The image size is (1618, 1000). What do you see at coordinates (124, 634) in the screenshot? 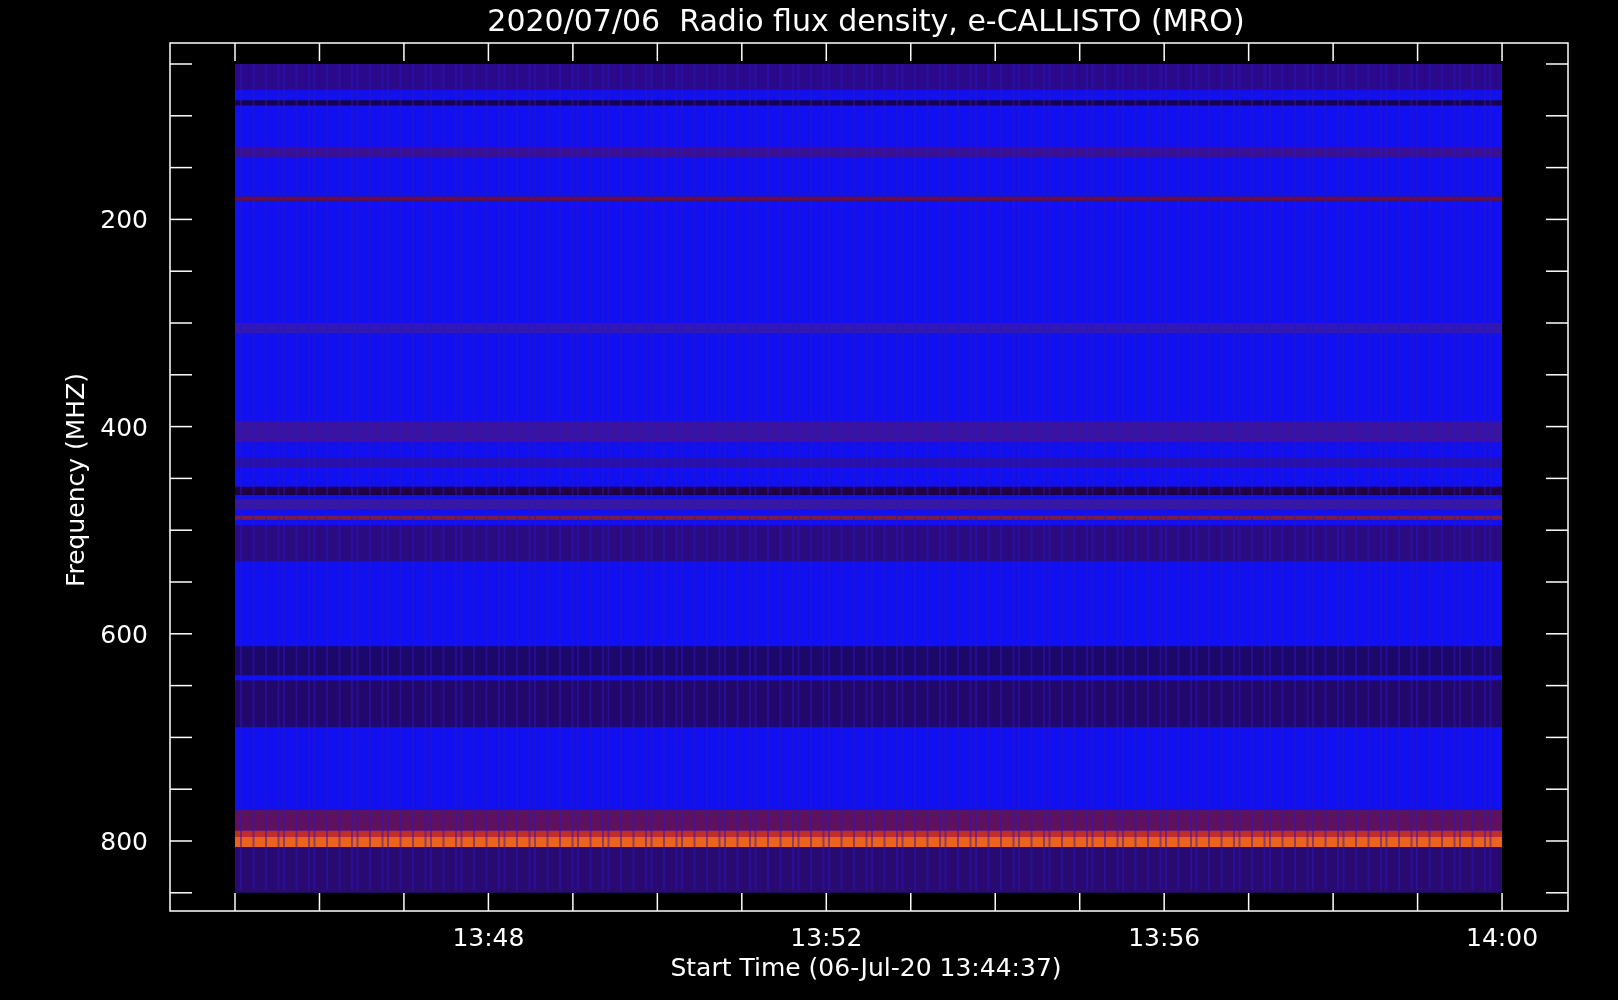
I see `y-tick-label: 600` at bounding box center [124, 634].